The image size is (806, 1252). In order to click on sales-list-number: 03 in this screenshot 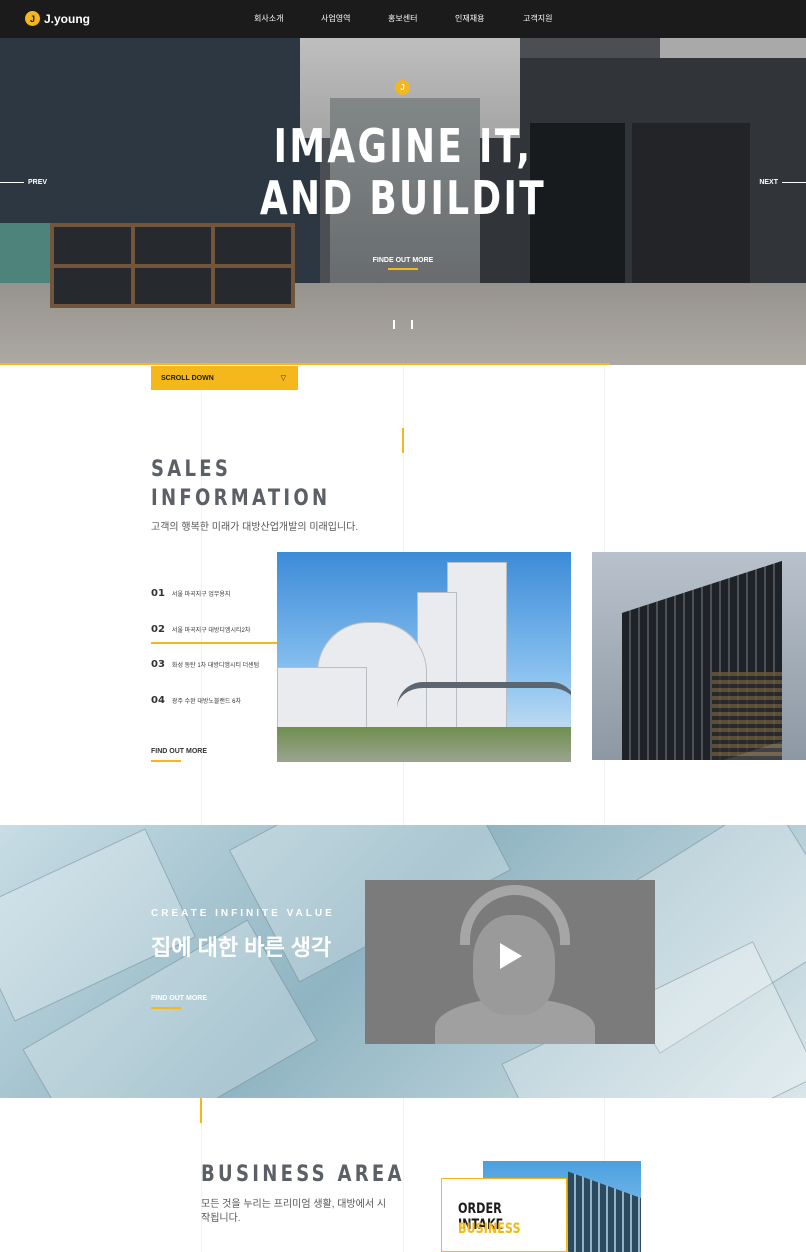, I will do `click(158, 664)`.